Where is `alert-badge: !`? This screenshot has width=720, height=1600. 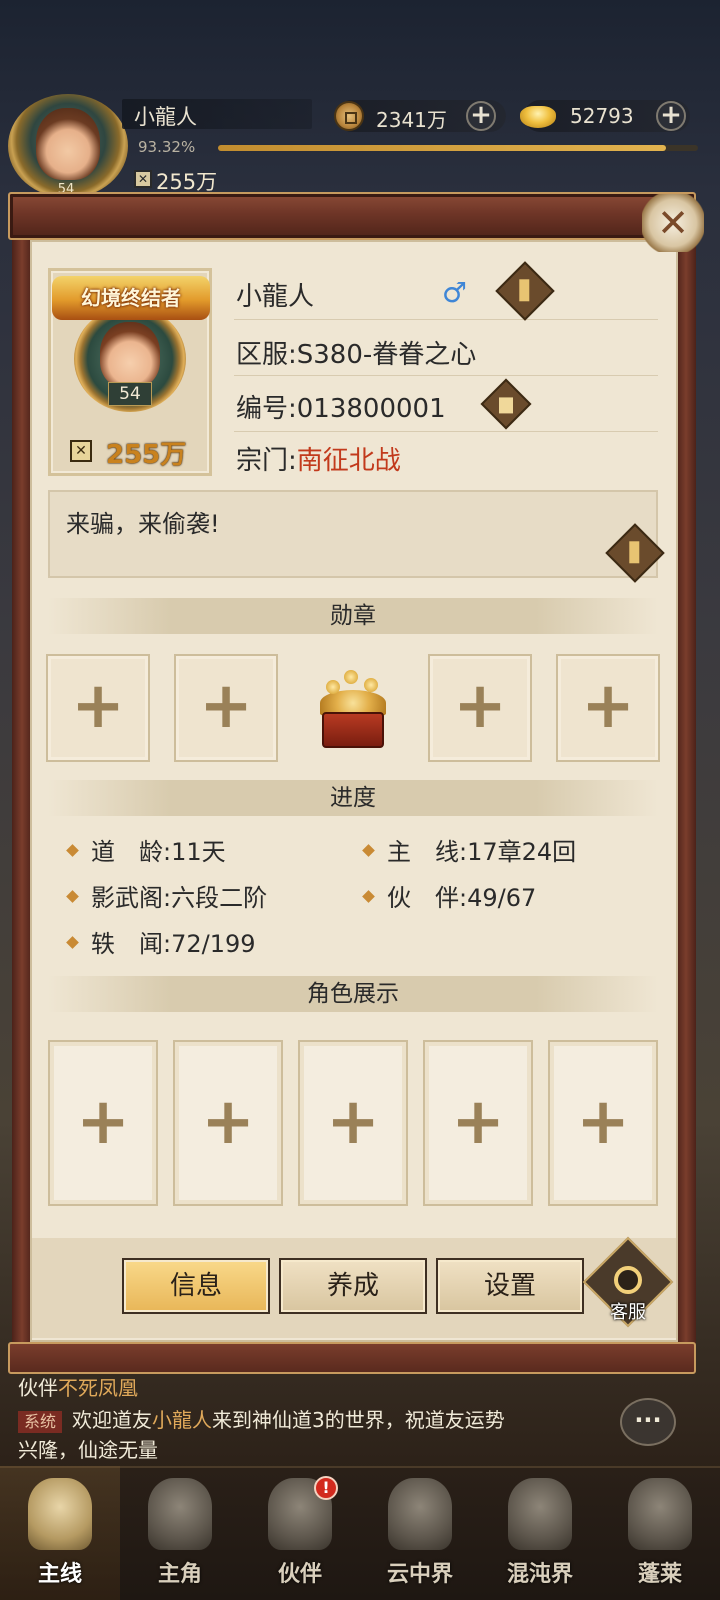 alert-badge: ! is located at coordinates (326, 1488).